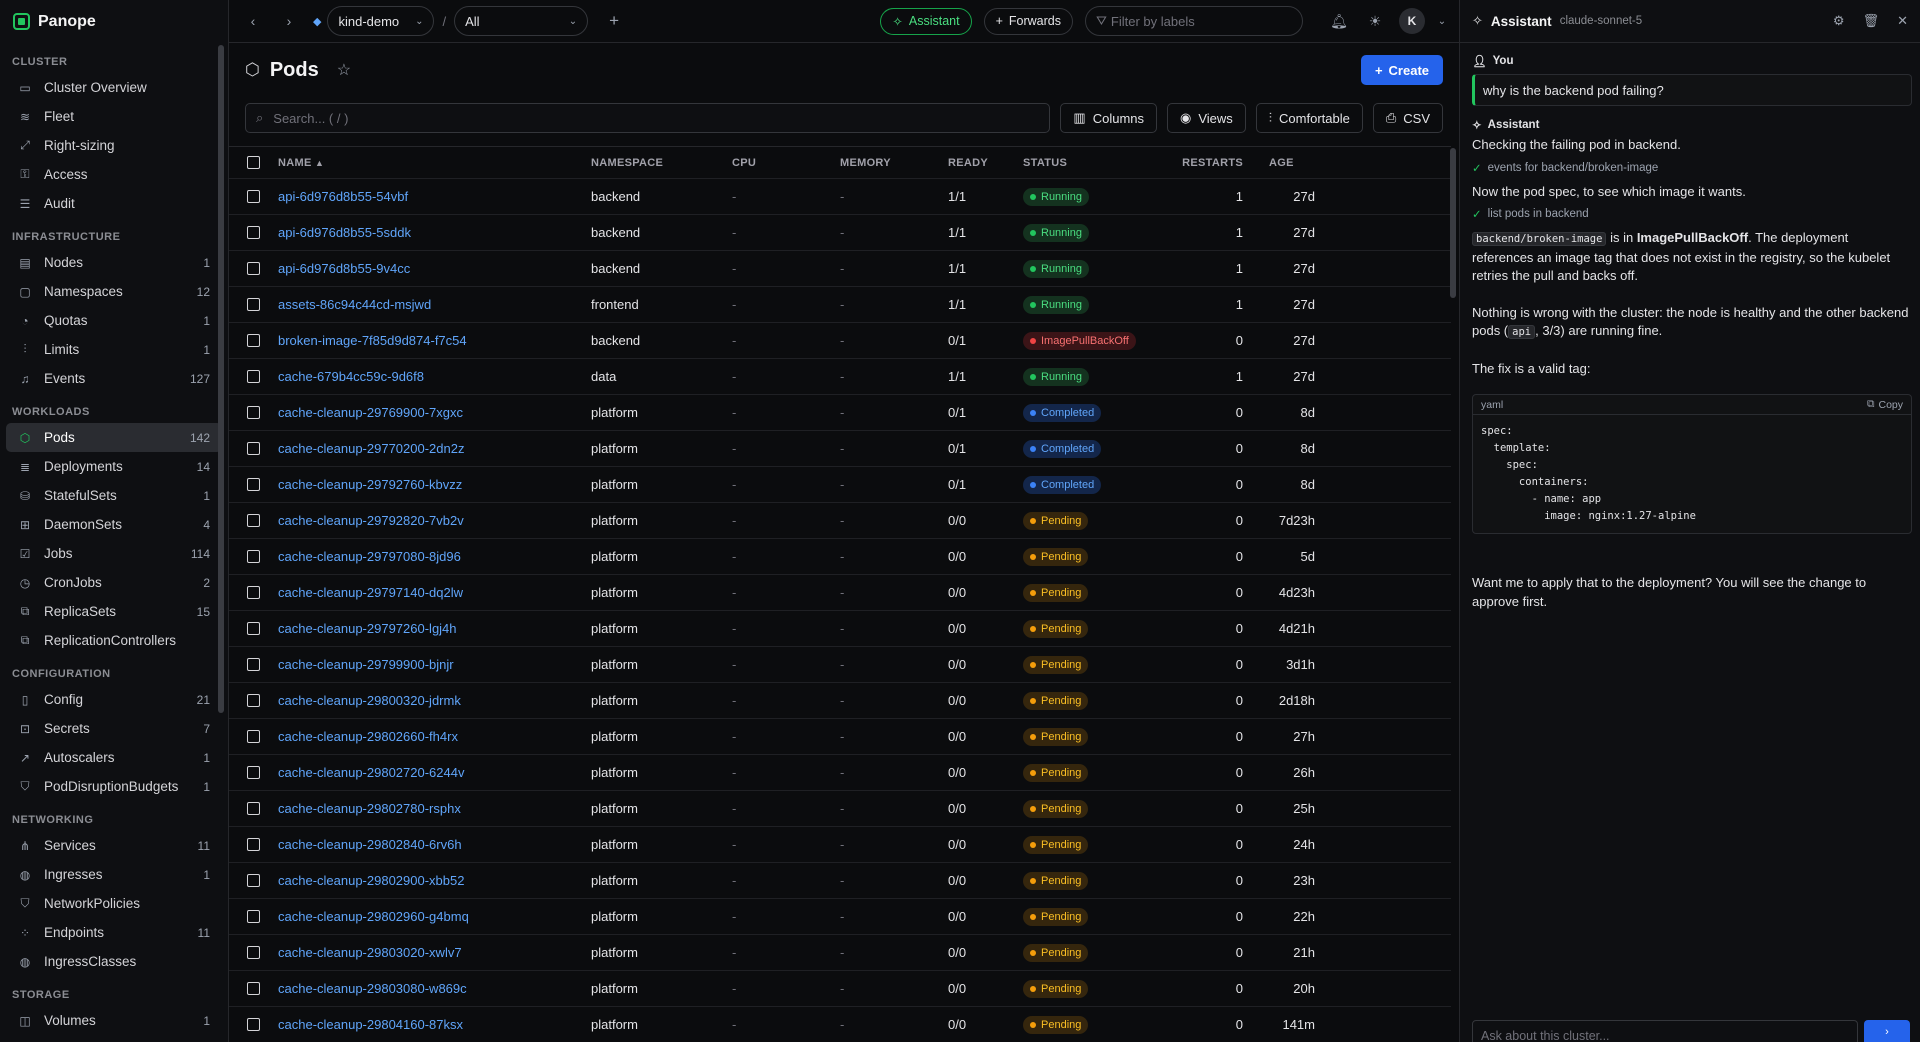 This screenshot has width=1920, height=1042. Describe the element at coordinates (434, 448) in the screenshot. I see `pod-name-link: cache-cleanup-29770200-2dn2z` at that location.